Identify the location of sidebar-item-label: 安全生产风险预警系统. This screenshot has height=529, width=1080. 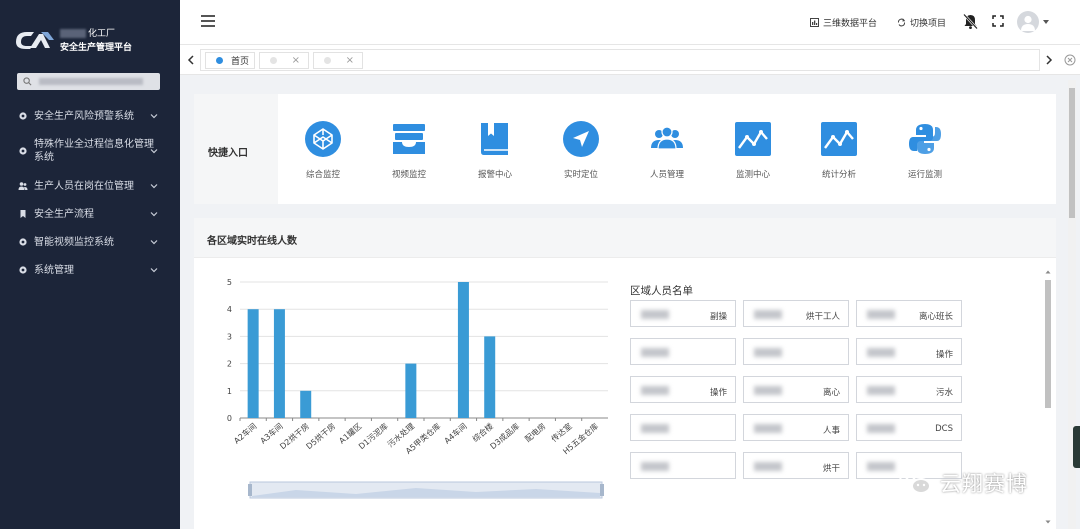
(84, 116).